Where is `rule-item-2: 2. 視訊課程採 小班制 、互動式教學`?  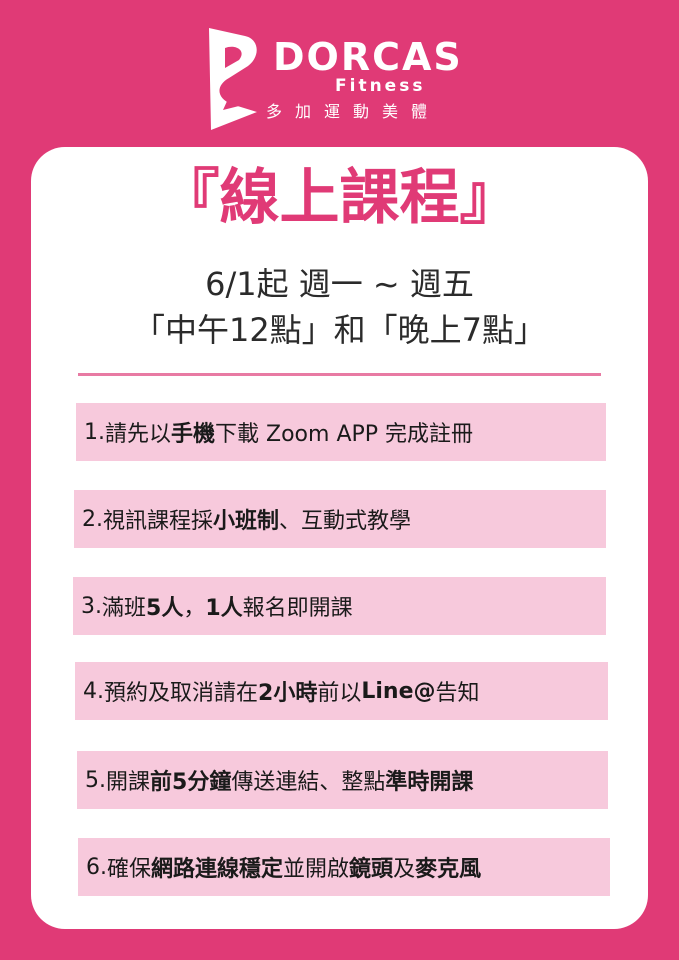
rule-item-2: 2. 視訊課程採 小班制 、互動式教學 is located at coordinates (340, 519).